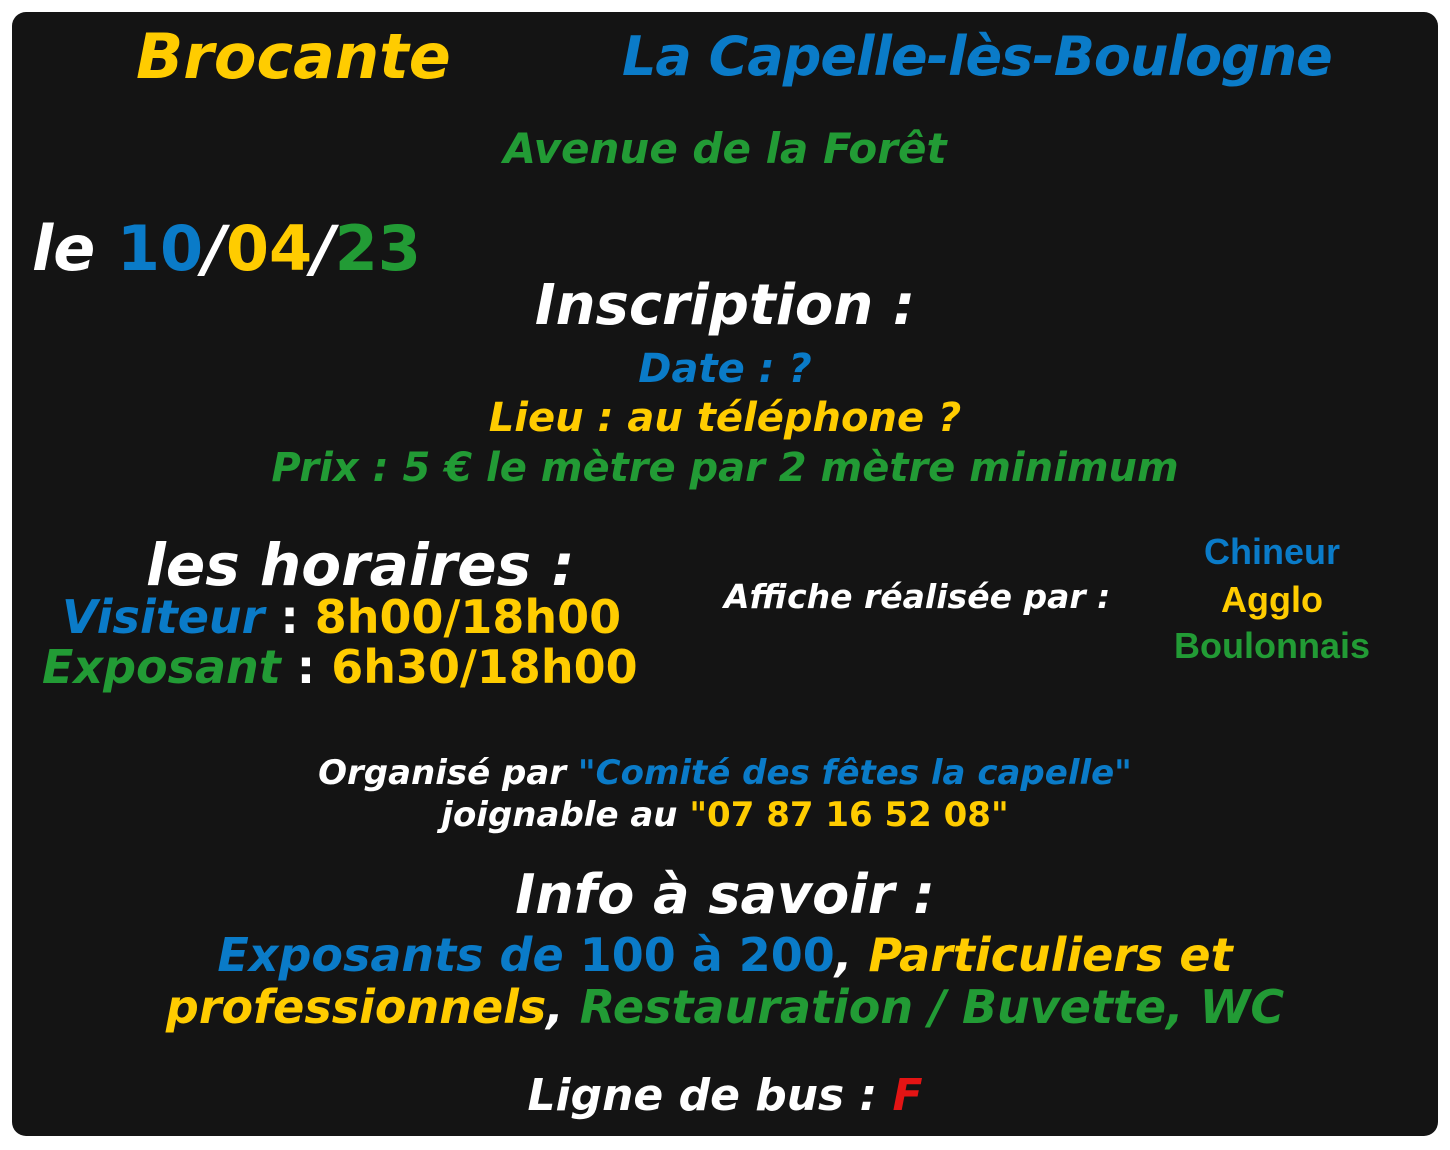 This screenshot has height=1150, width=1450. Describe the element at coordinates (74, 248) in the screenshot. I see `date-prefix: le` at that location.